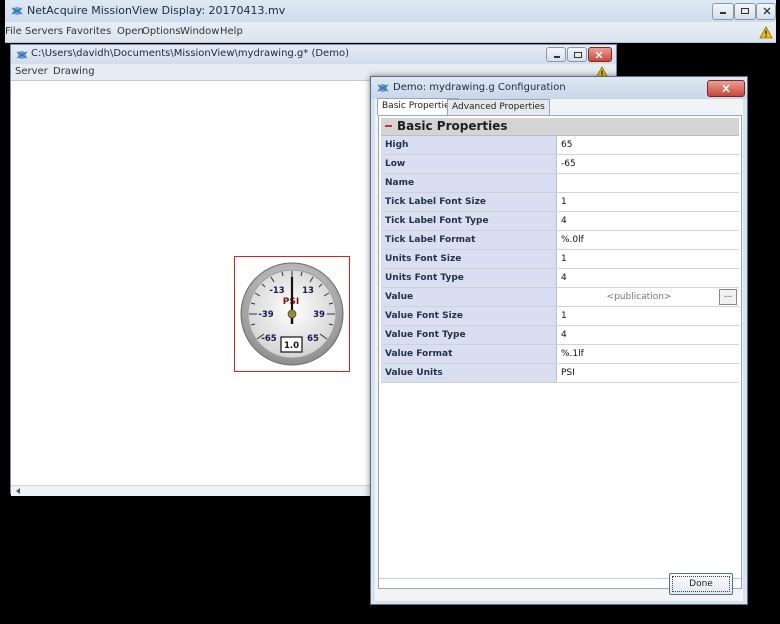  I want to click on property-name: Value Units, so click(469, 373).